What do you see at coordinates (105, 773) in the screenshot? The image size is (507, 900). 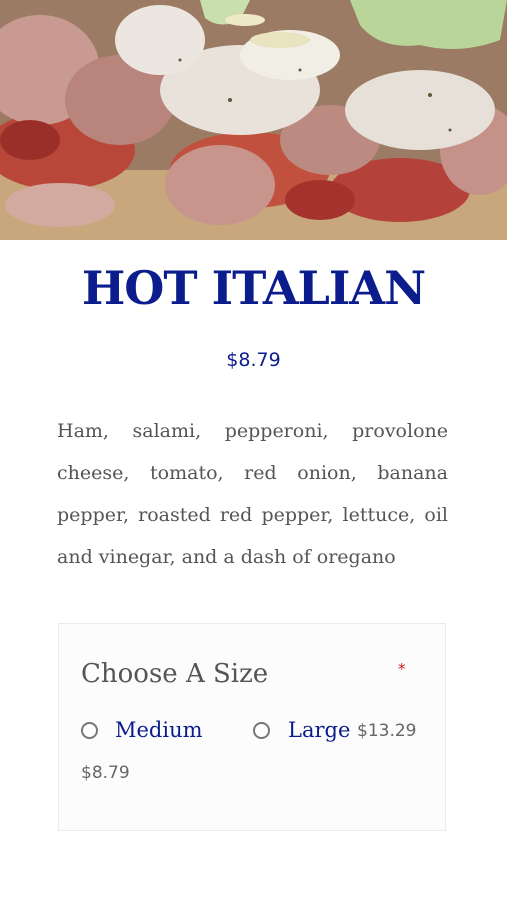 I see `medium-price: $8.79` at bounding box center [105, 773].